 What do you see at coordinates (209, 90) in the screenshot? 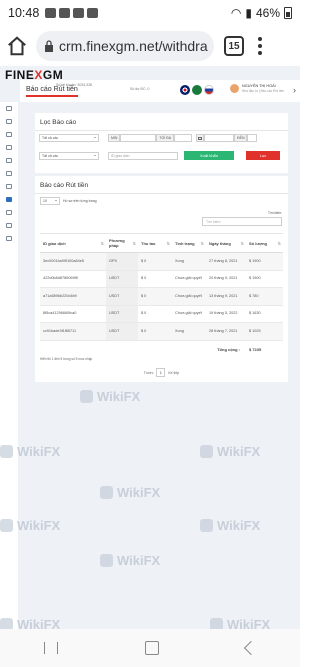
I see `russia-flag-icon` at bounding box center [209, 90].